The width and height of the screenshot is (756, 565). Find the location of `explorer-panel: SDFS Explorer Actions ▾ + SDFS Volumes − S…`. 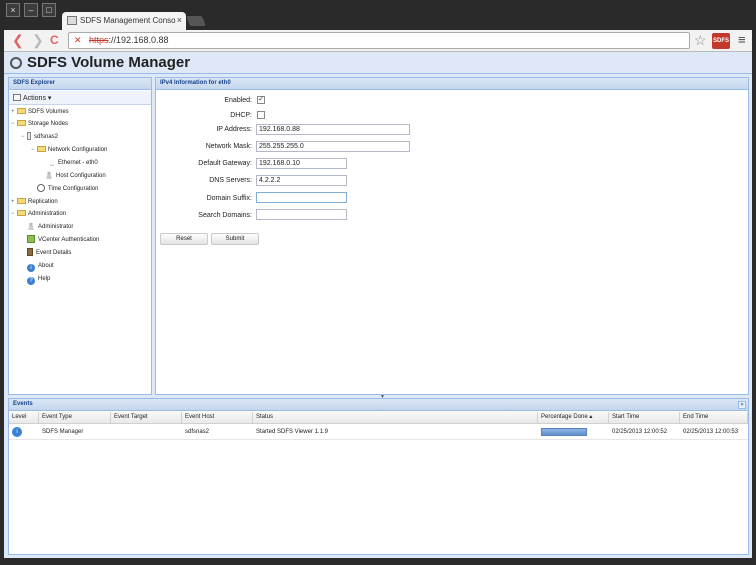

explorer-panel: SDFS Explorer Actions ▾ + SDFS Volumes − S… is located at coordinates (80, 236).